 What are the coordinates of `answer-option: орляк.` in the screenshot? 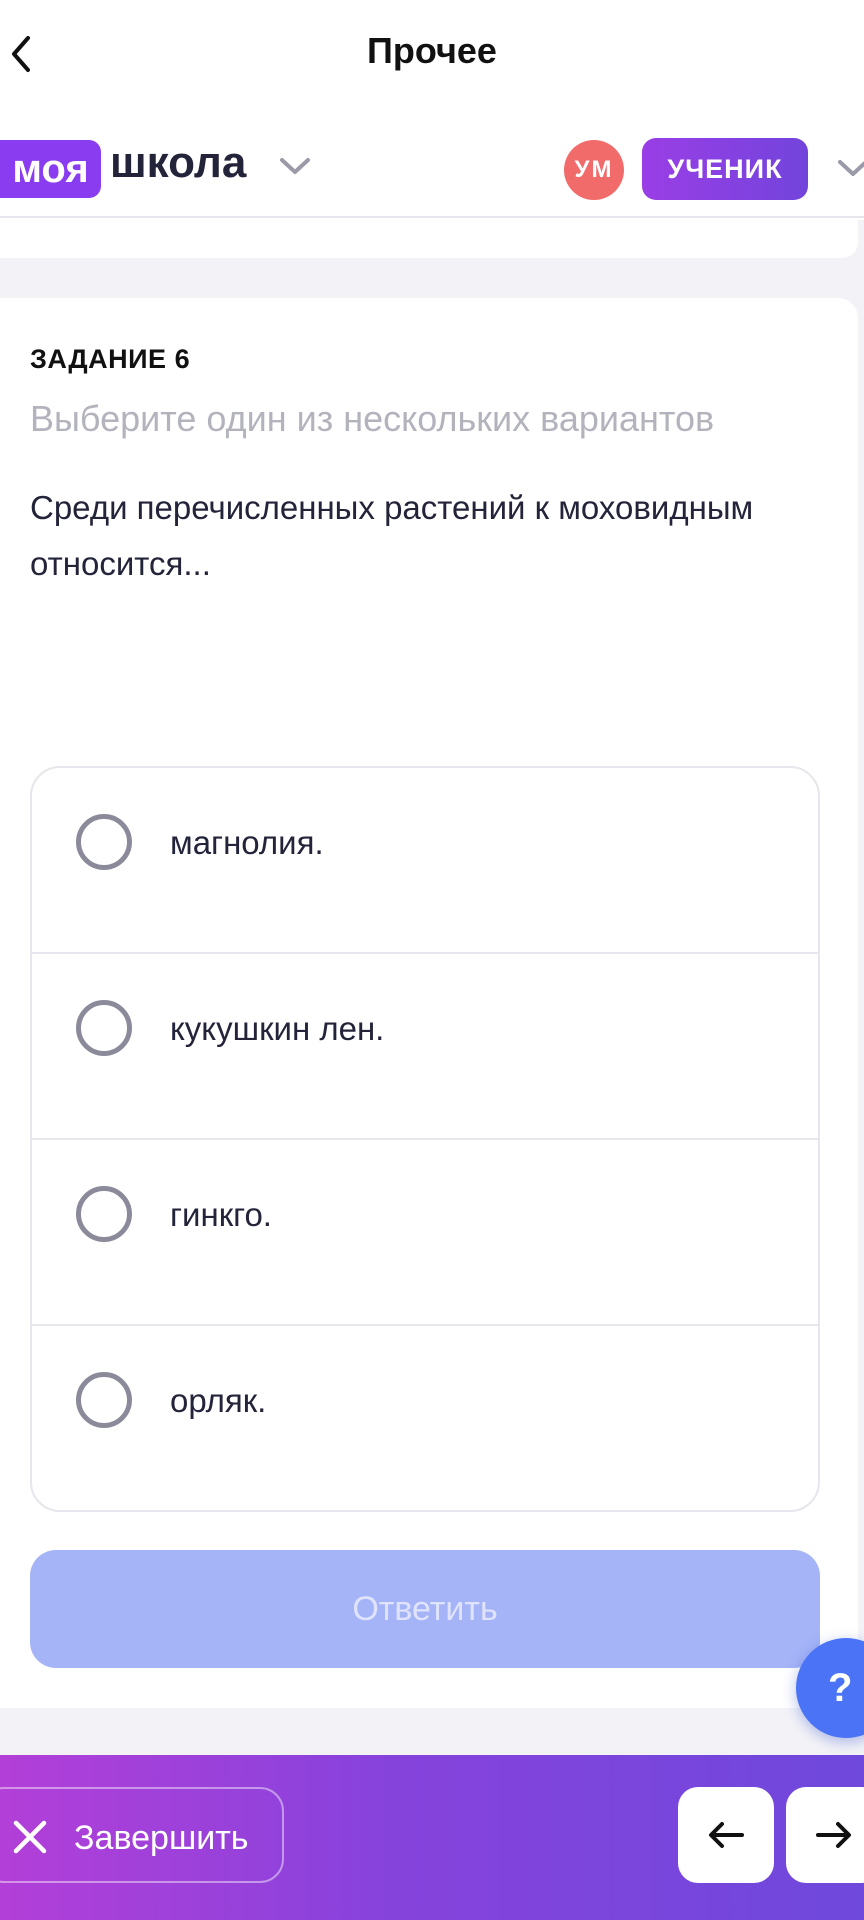 It's located at (425, 1418).